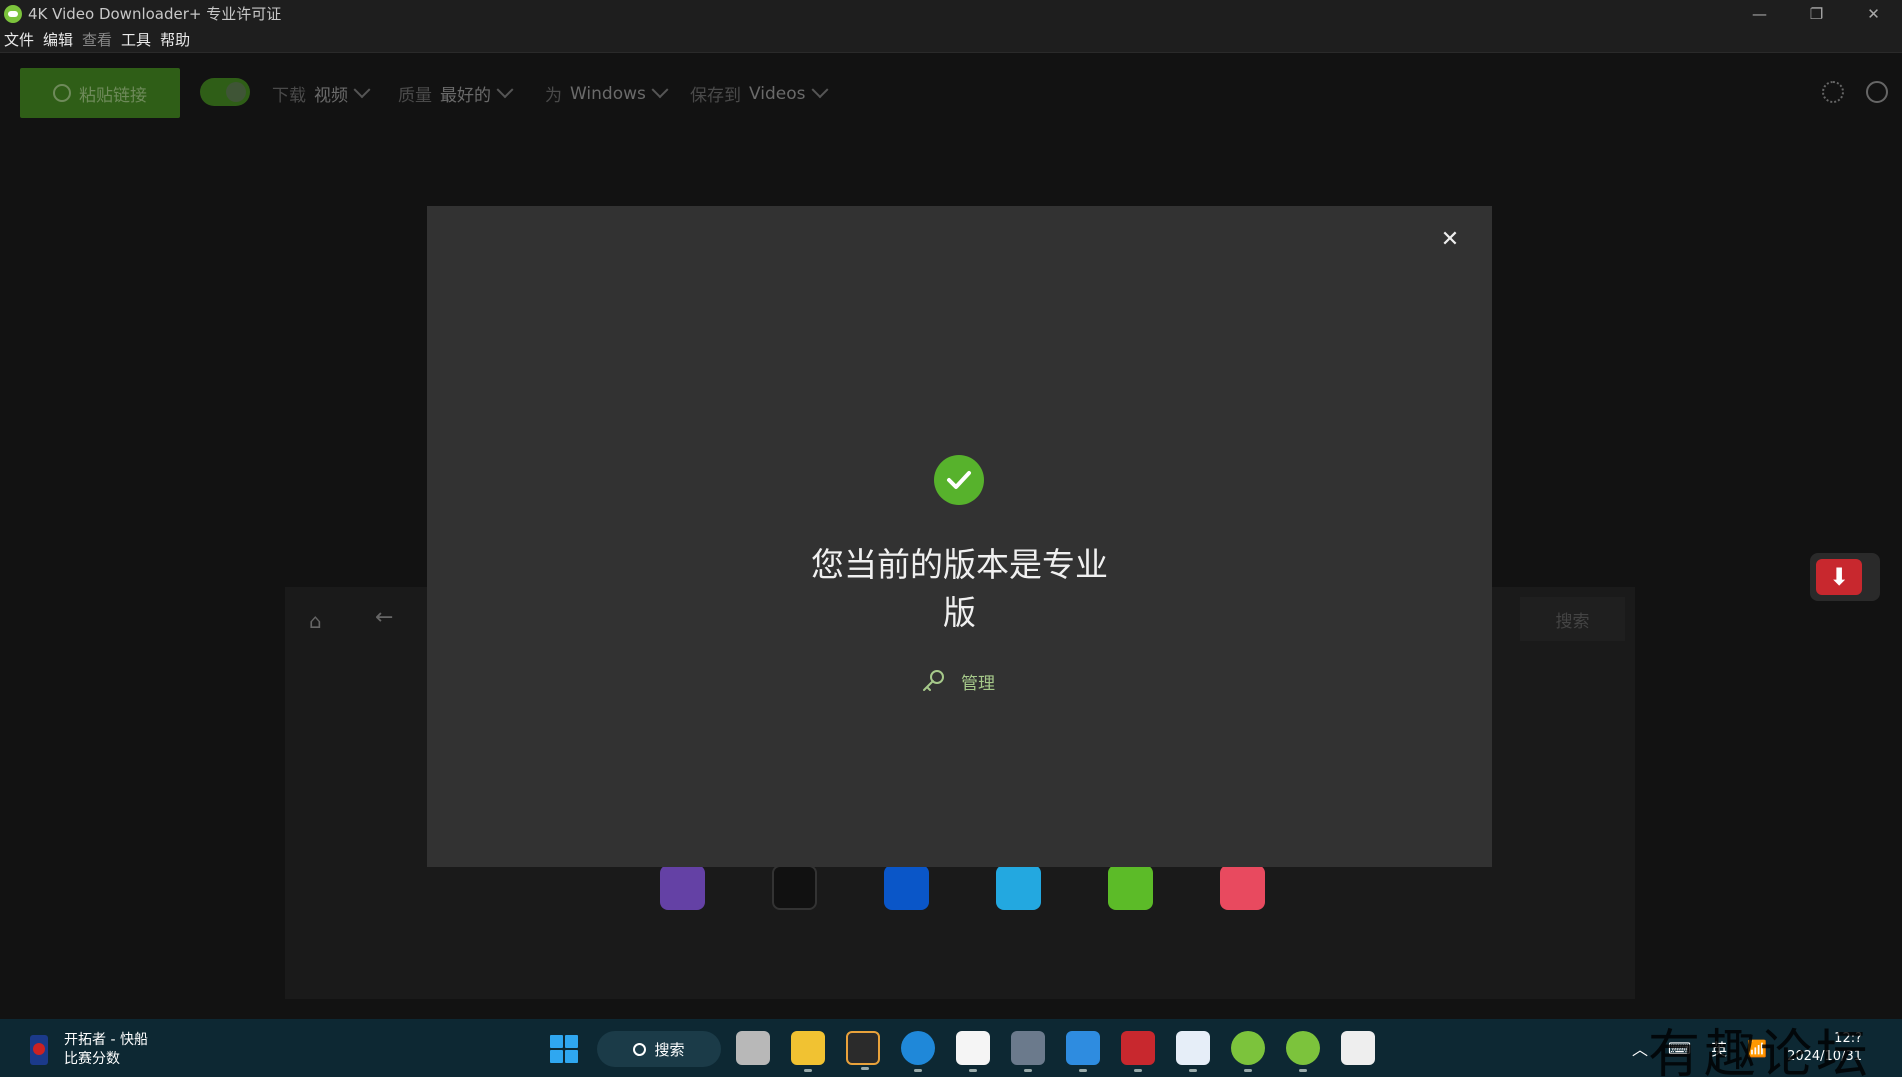 This screenshot has width=1902, height=1077. I want to click on download-type-dropdown: 下载 视频, so click(321, 93).